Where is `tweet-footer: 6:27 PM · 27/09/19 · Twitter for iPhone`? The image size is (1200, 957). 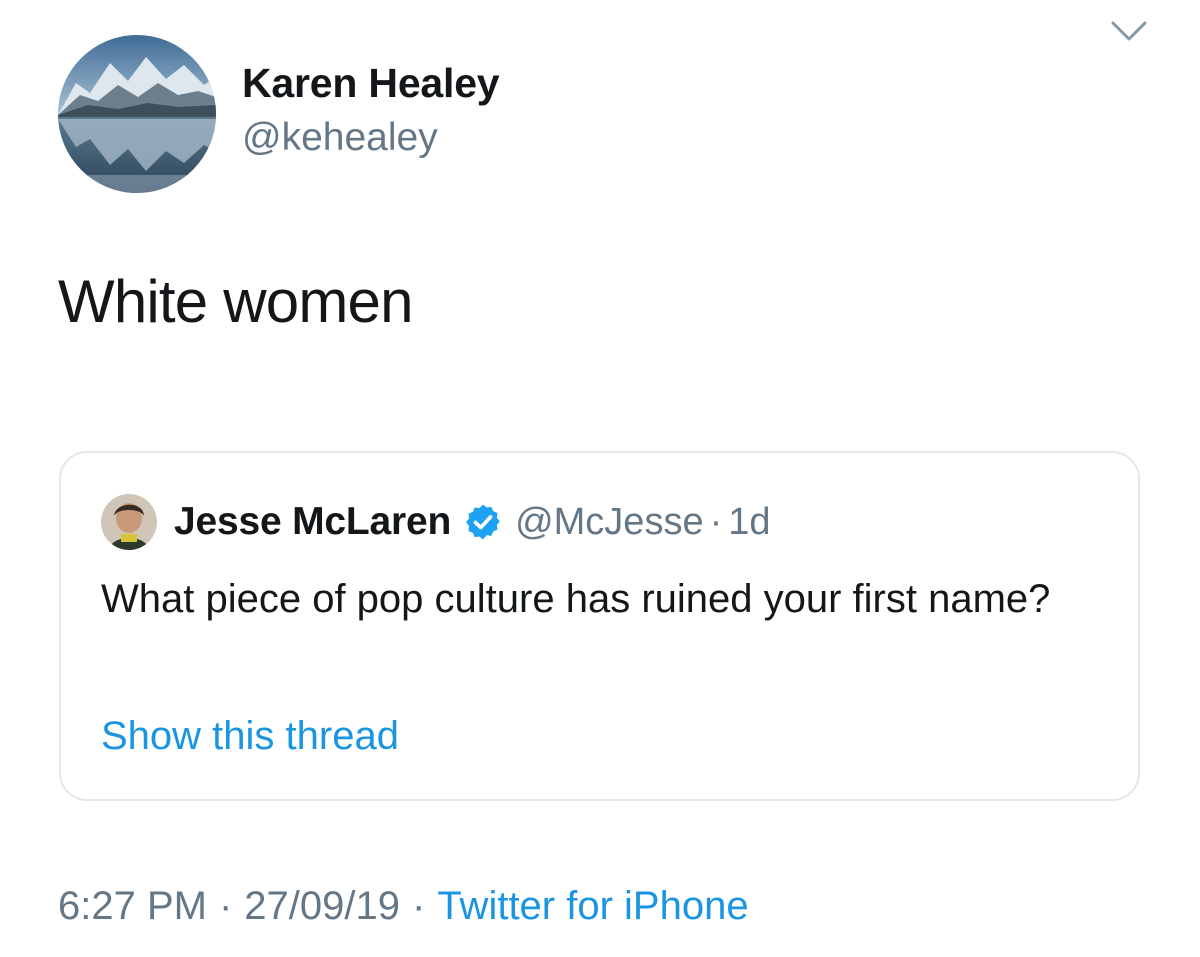 tweet-footer: 6:27 PM · 27/09/19 · Twitter for iPhone is located at coordinates (403, 906).